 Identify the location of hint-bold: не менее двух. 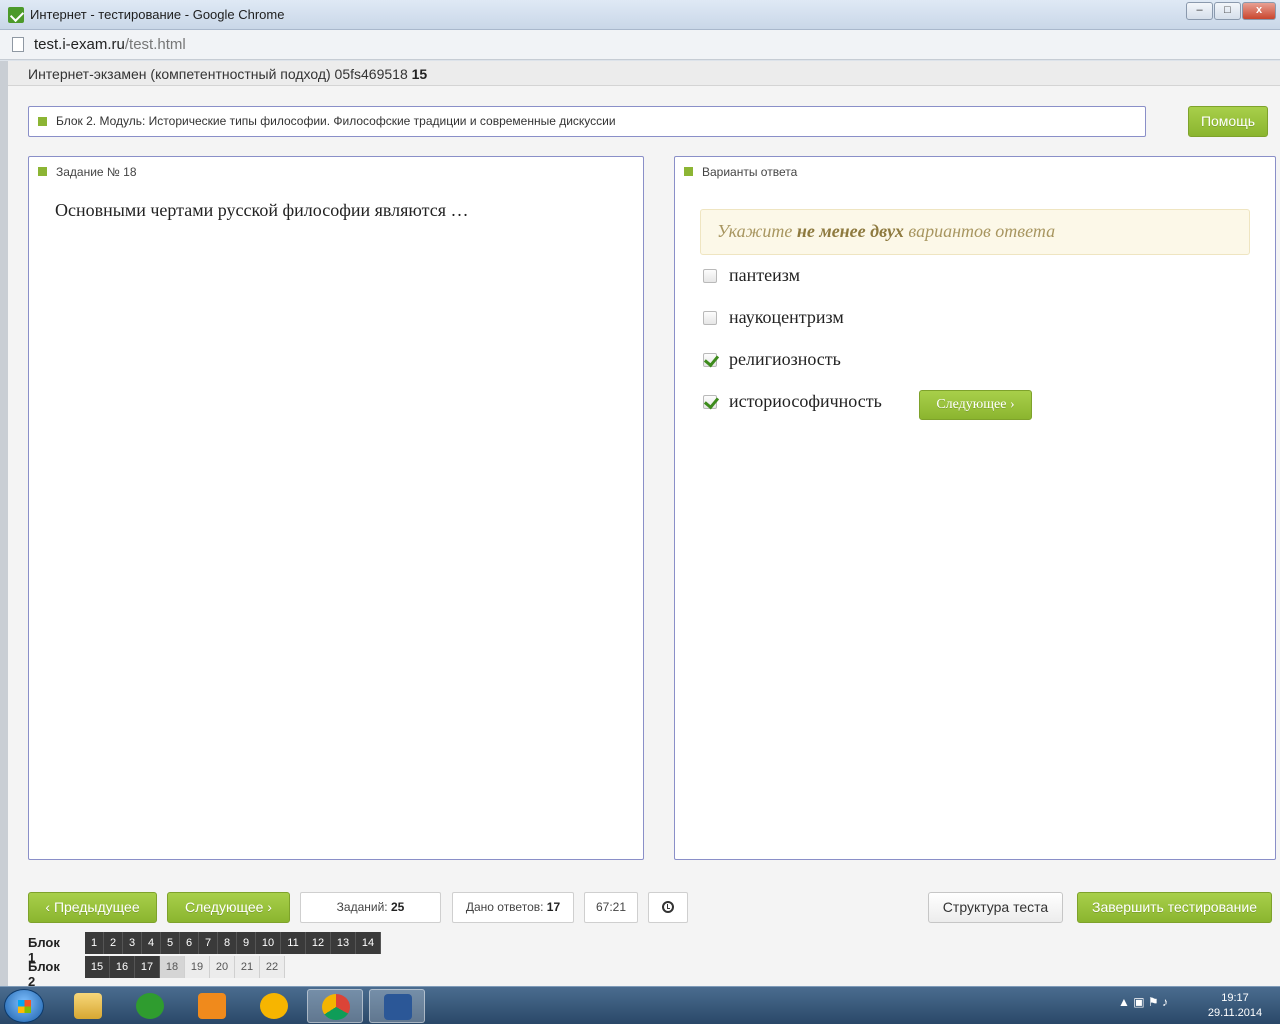
(850, 231).